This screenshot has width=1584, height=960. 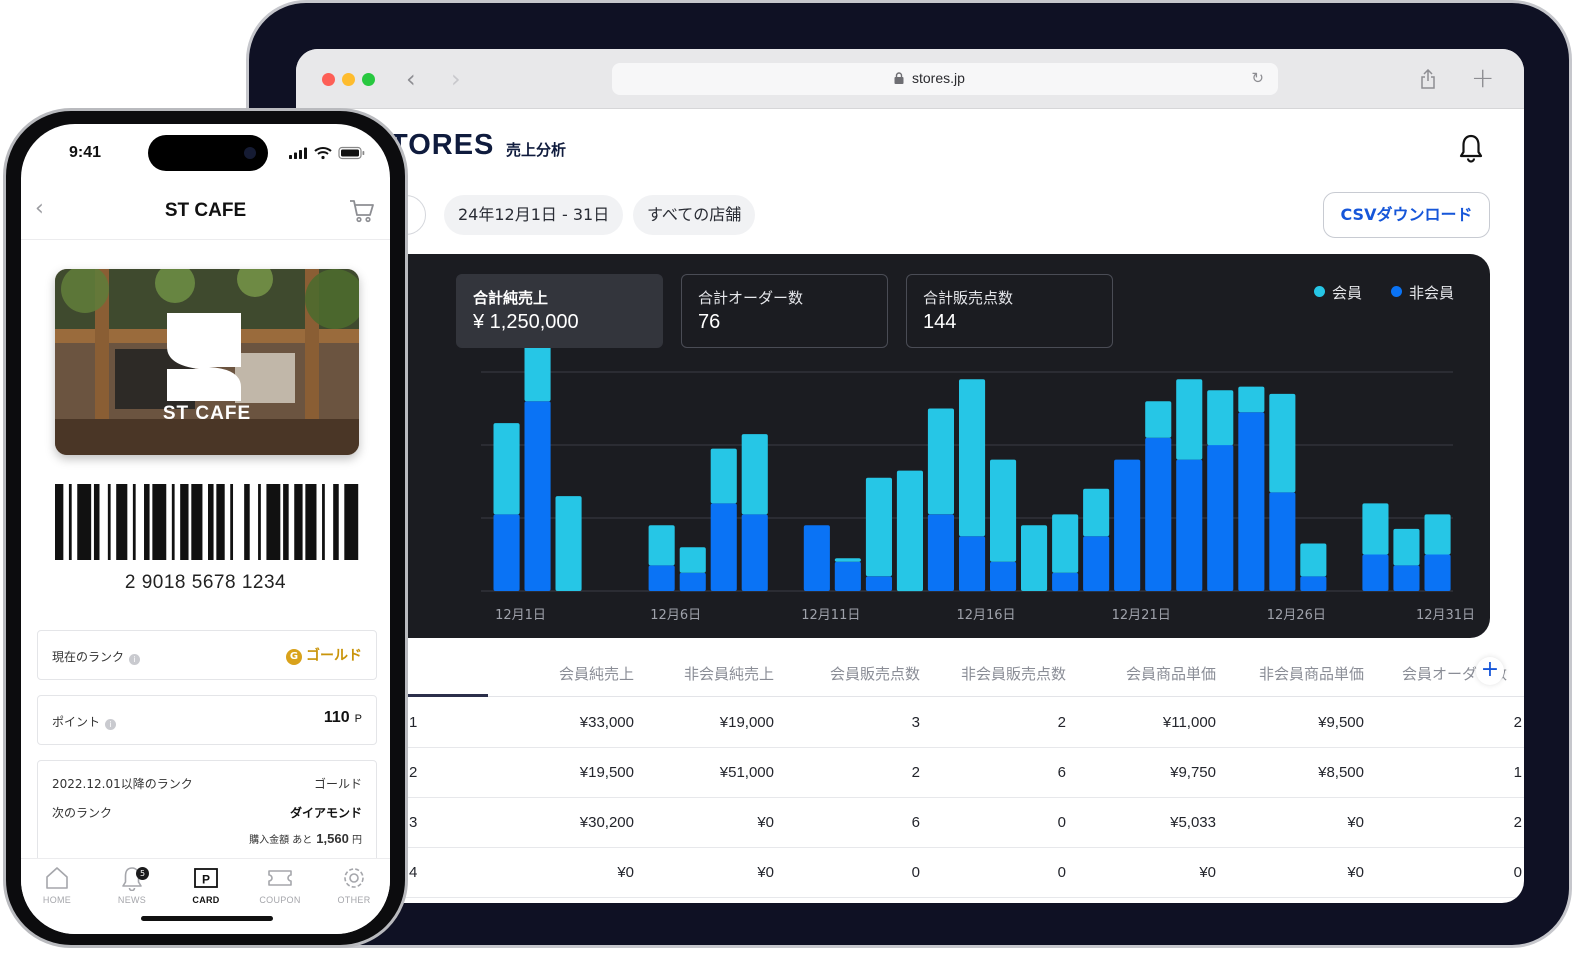 What do you see at coordinates (910, 723) in the screenshot?
I see `table-row: 1 ¥33,000 ¥19,000 3 2 ¥11,000 ¥9,500 2` at bounding box center [910, 723].